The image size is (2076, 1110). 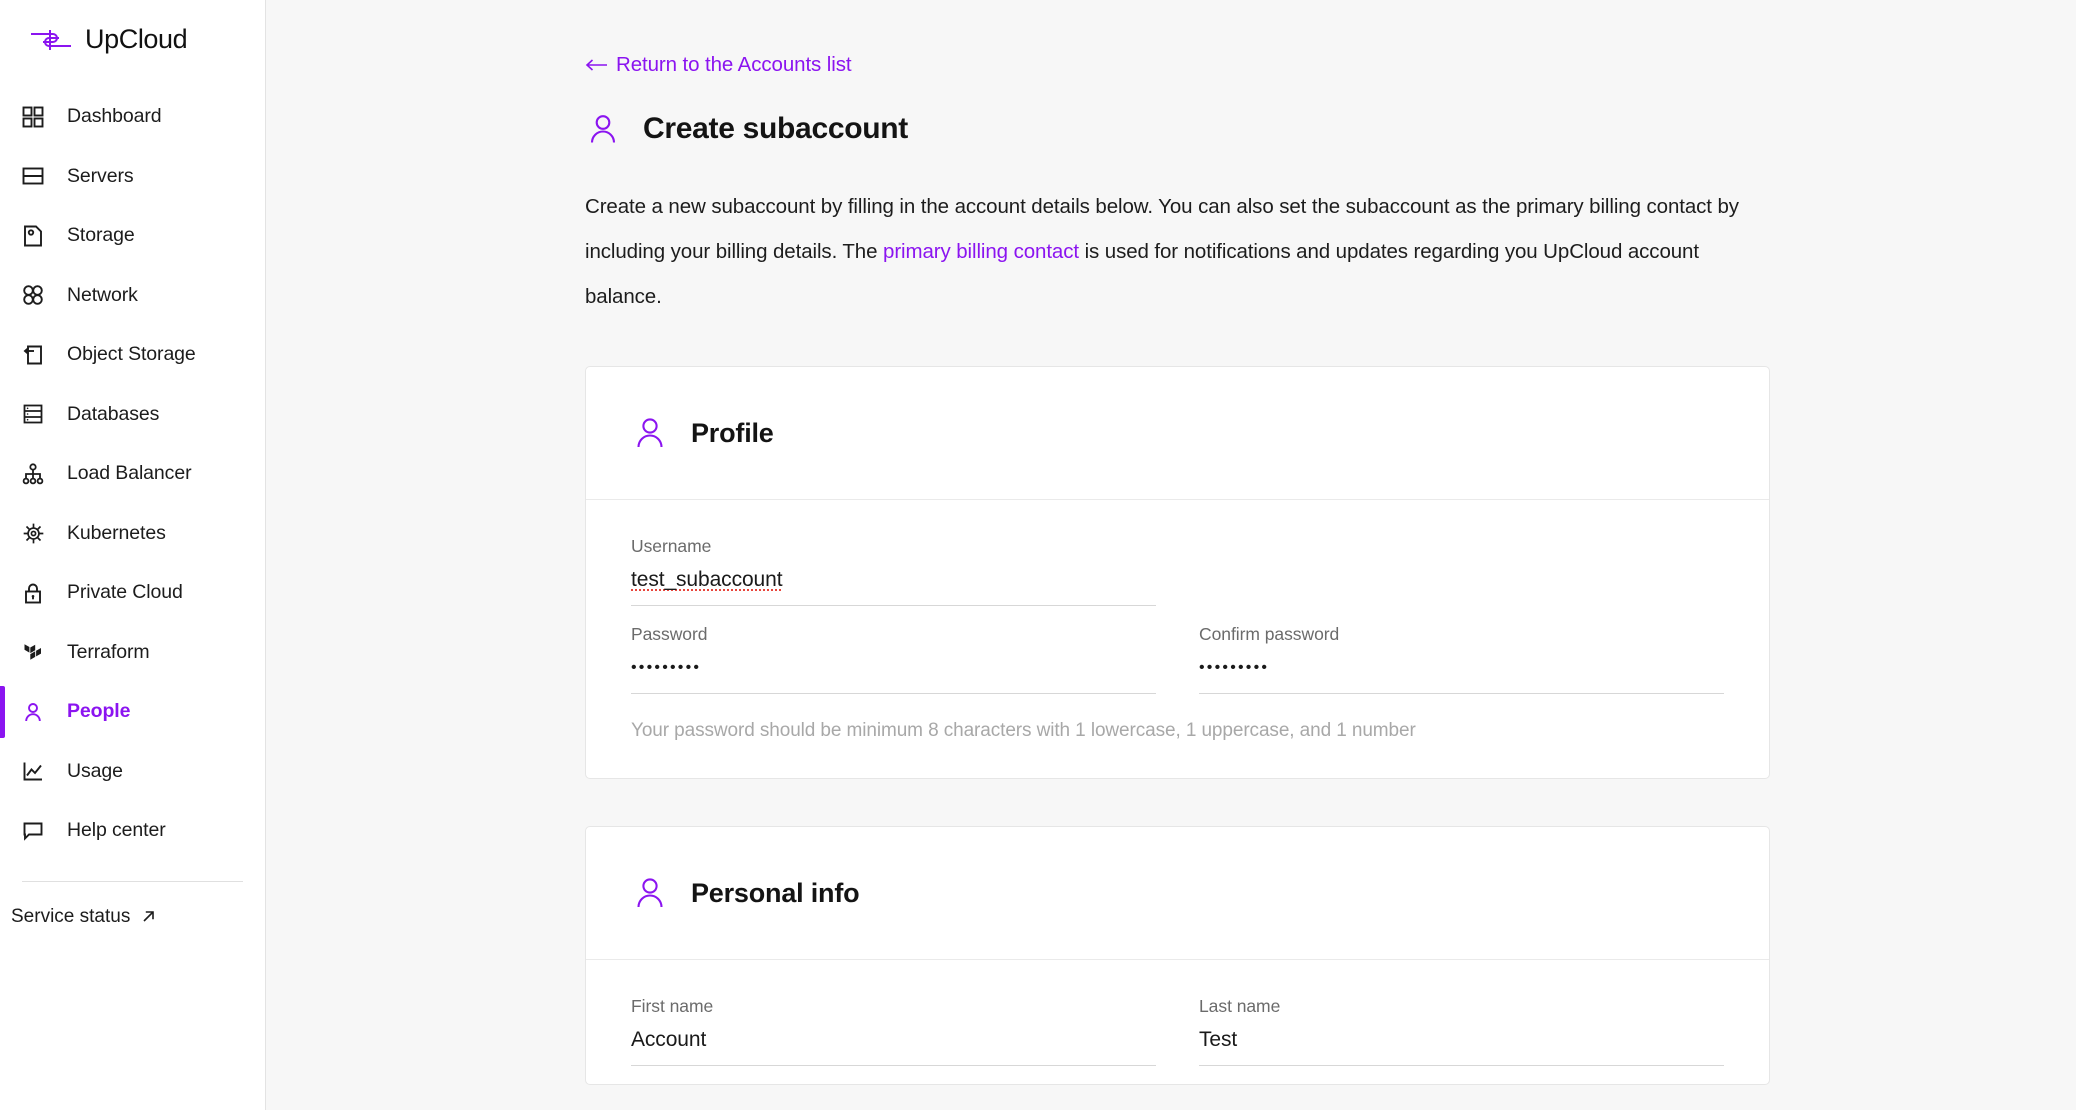 I want to click on upcloud-logo-icon, so click(x=51, y=40).